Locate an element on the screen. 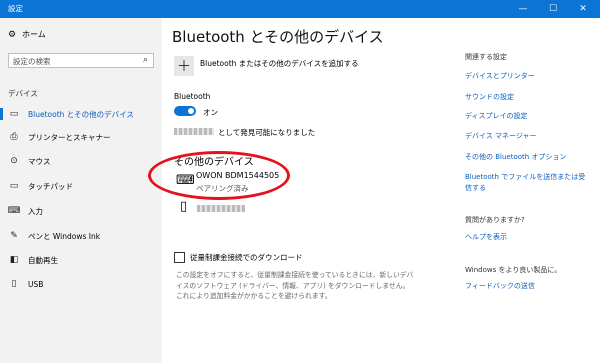  sidebar-section-heading: デバイス is located at coordinates (23, 93).